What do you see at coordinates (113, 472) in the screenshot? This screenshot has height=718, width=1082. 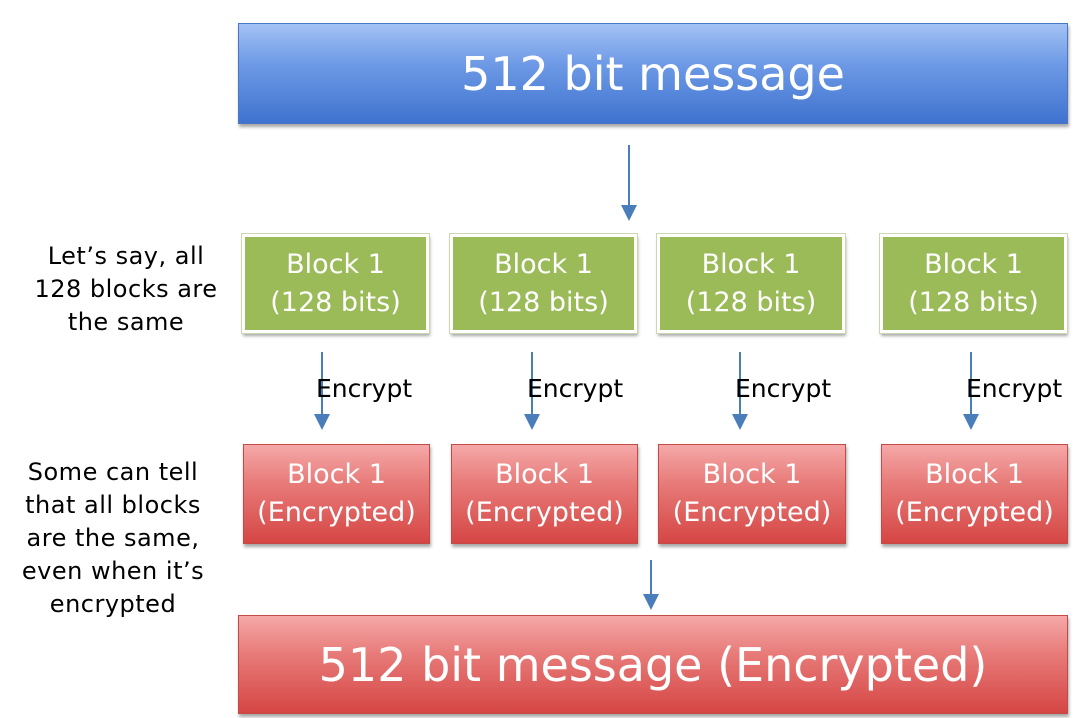 I see `note-line: Some can tell` at bounding box center [113, 472].